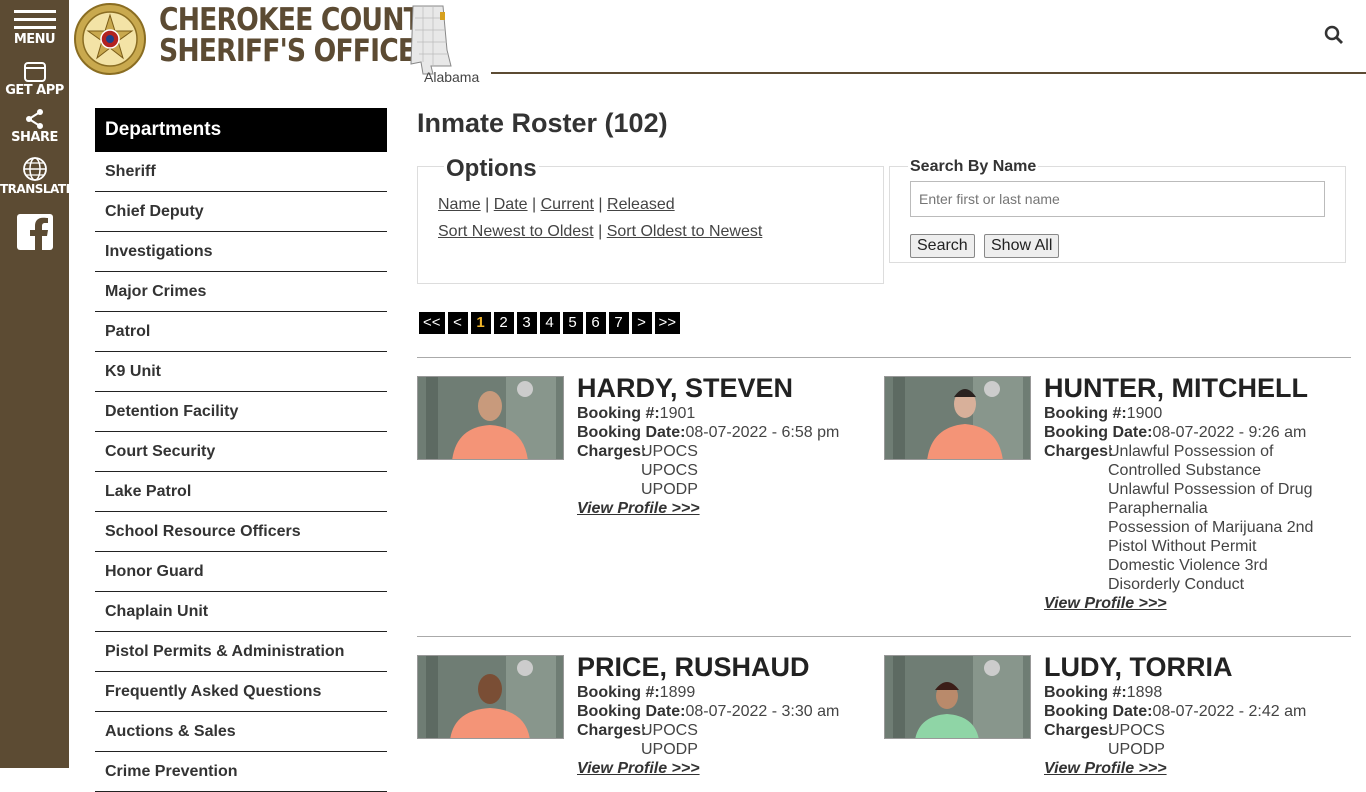 This screenshot has height=792, width=1366. I want to click on alabama-map-icon, so click(431, 40).